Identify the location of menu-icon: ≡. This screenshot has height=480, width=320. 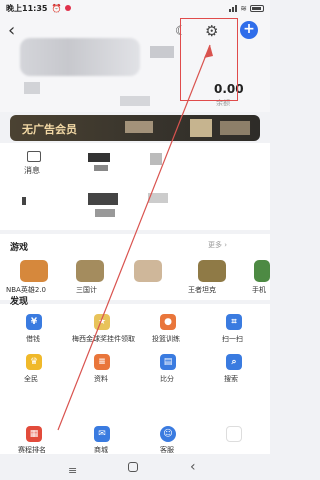
(72, 470).